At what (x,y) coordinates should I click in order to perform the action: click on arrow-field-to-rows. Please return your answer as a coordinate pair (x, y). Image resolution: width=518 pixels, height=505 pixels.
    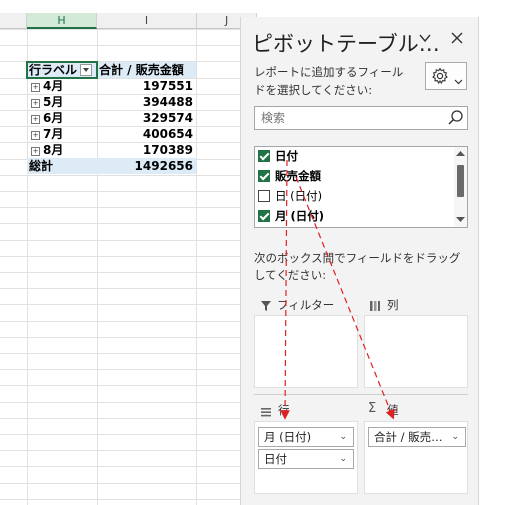
    Looking at the image, I should click on (285, 289).